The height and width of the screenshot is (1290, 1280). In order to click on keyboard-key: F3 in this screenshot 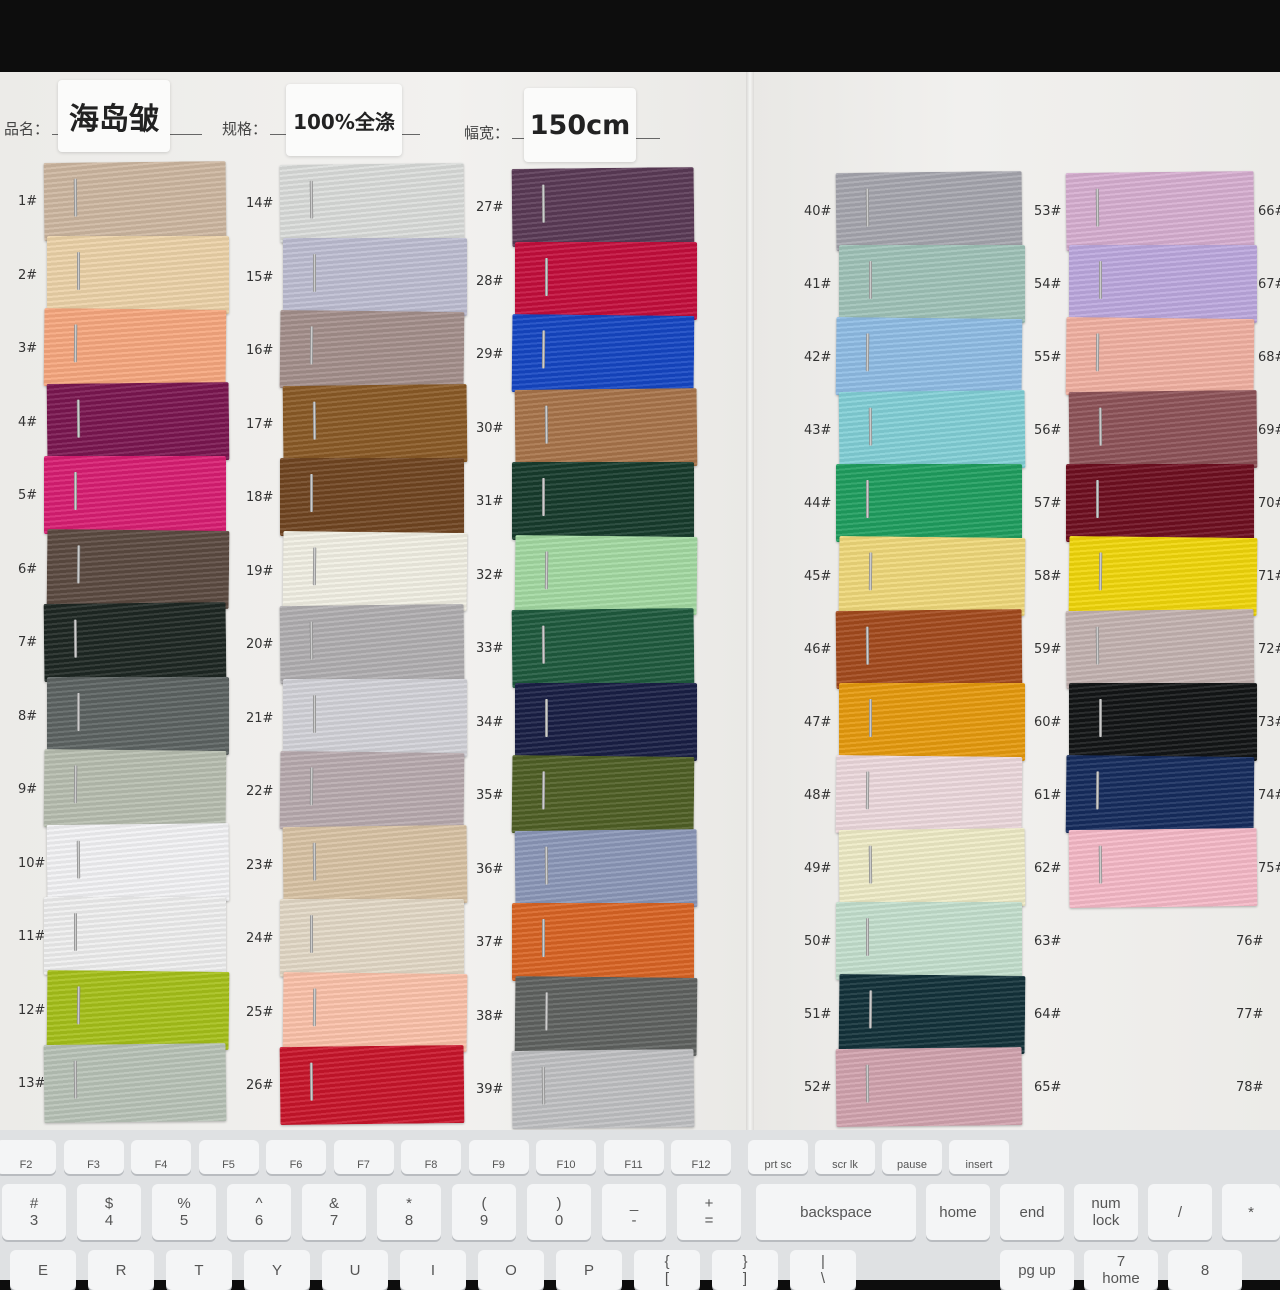, I will do `click(93, 1157)`.